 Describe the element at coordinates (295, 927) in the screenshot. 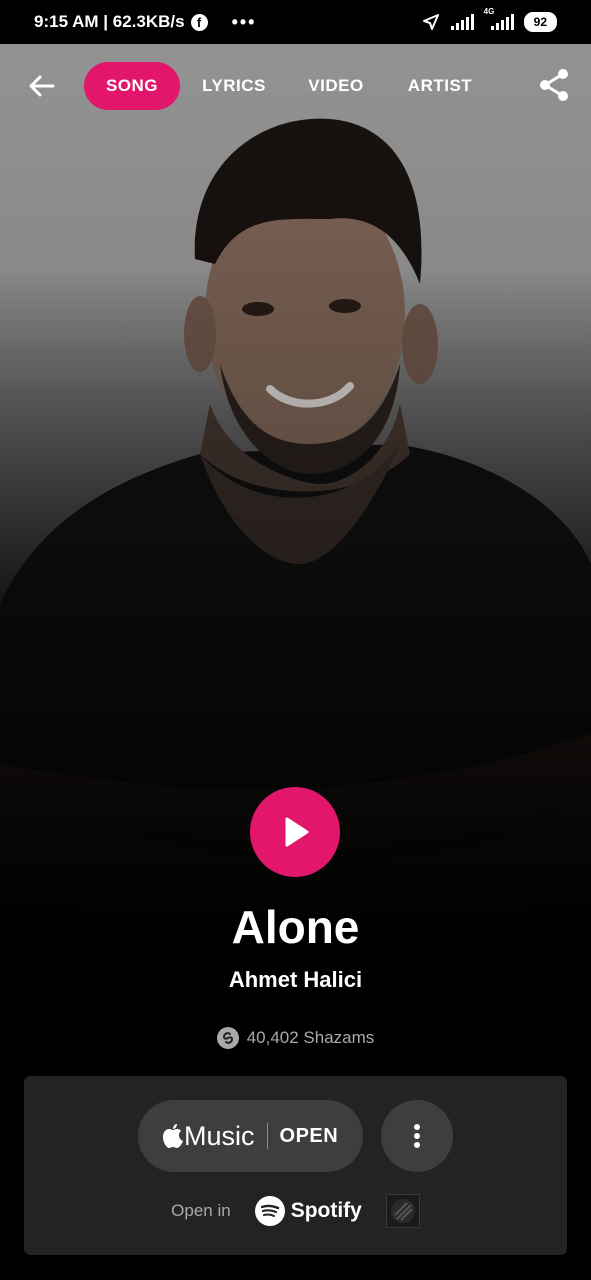

I see `song-title: Alone` at that location.